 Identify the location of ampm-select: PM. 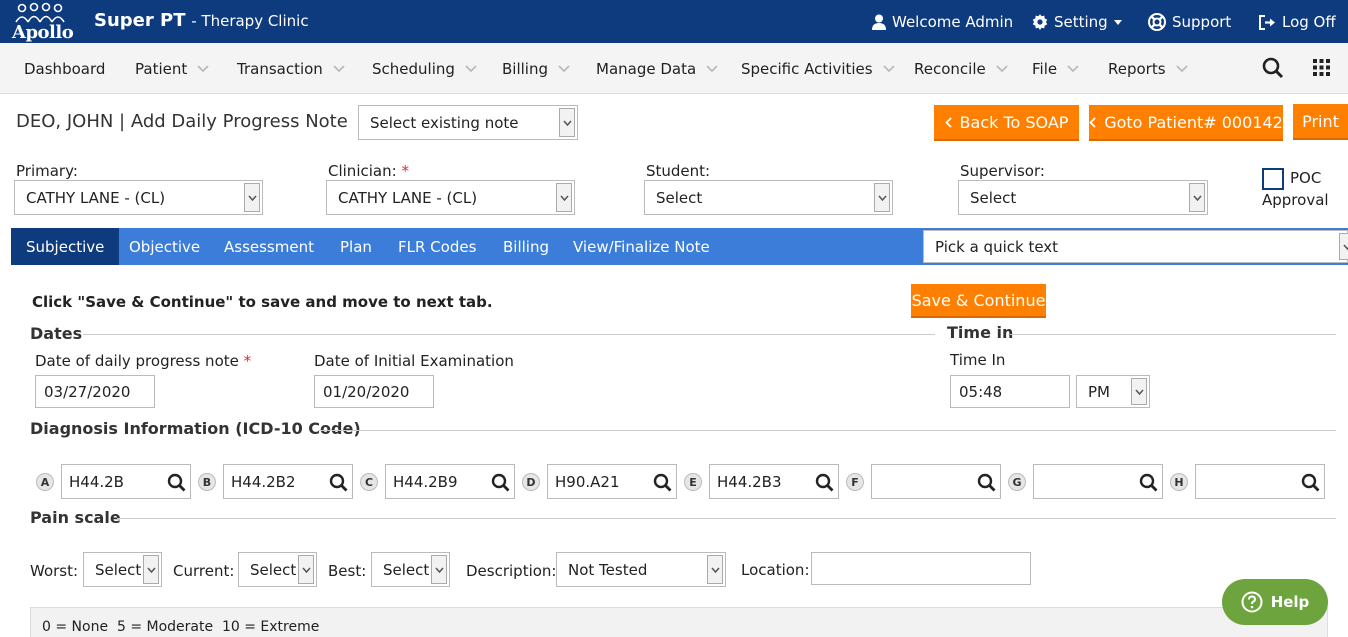
(1113, 391).